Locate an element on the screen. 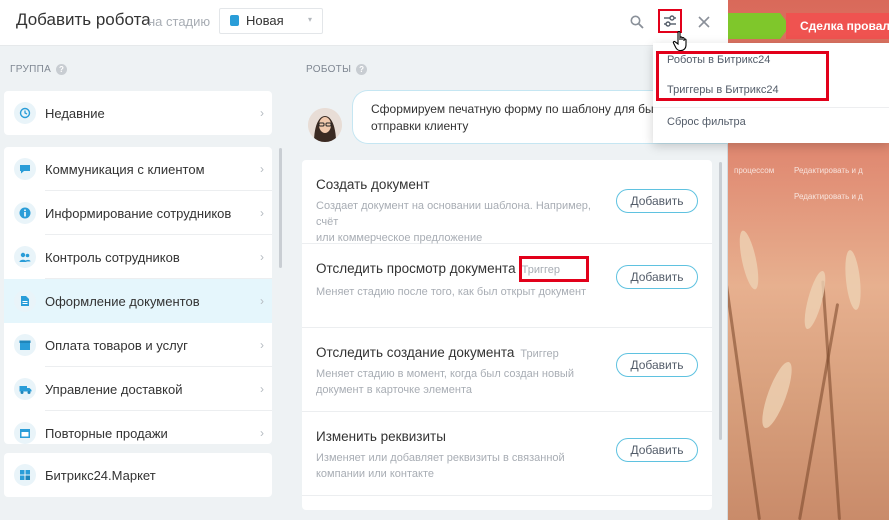 This screenshot has height=520, width=889. robot-list-scrollbar is located at coordinates (720, 301).